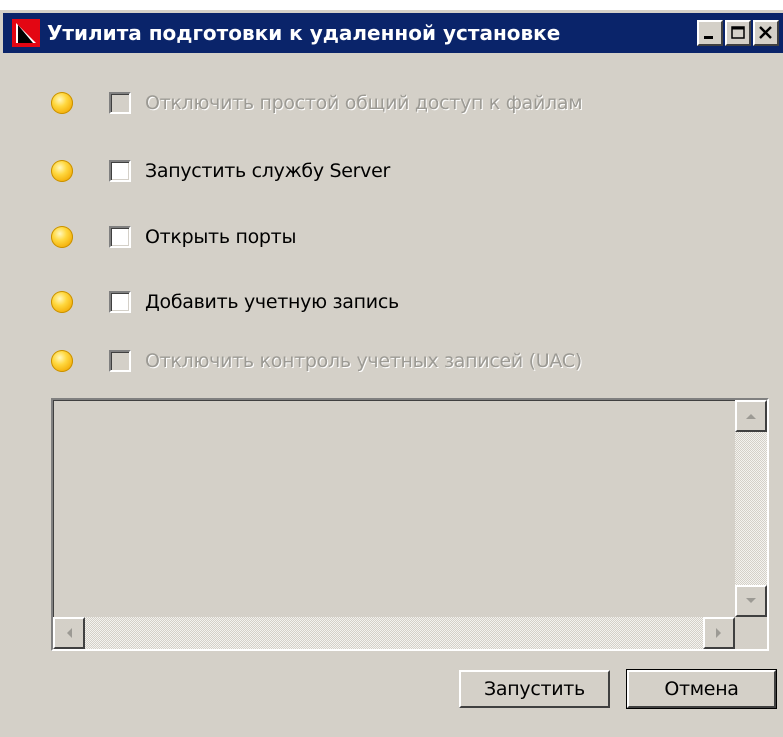 Image resolution: width=783 pixels, height=737 pixels. What do you see at coordinates (701, 689) in the screenshot?
I see `cancel-button: Отмена` at bounding box center [701, 689].